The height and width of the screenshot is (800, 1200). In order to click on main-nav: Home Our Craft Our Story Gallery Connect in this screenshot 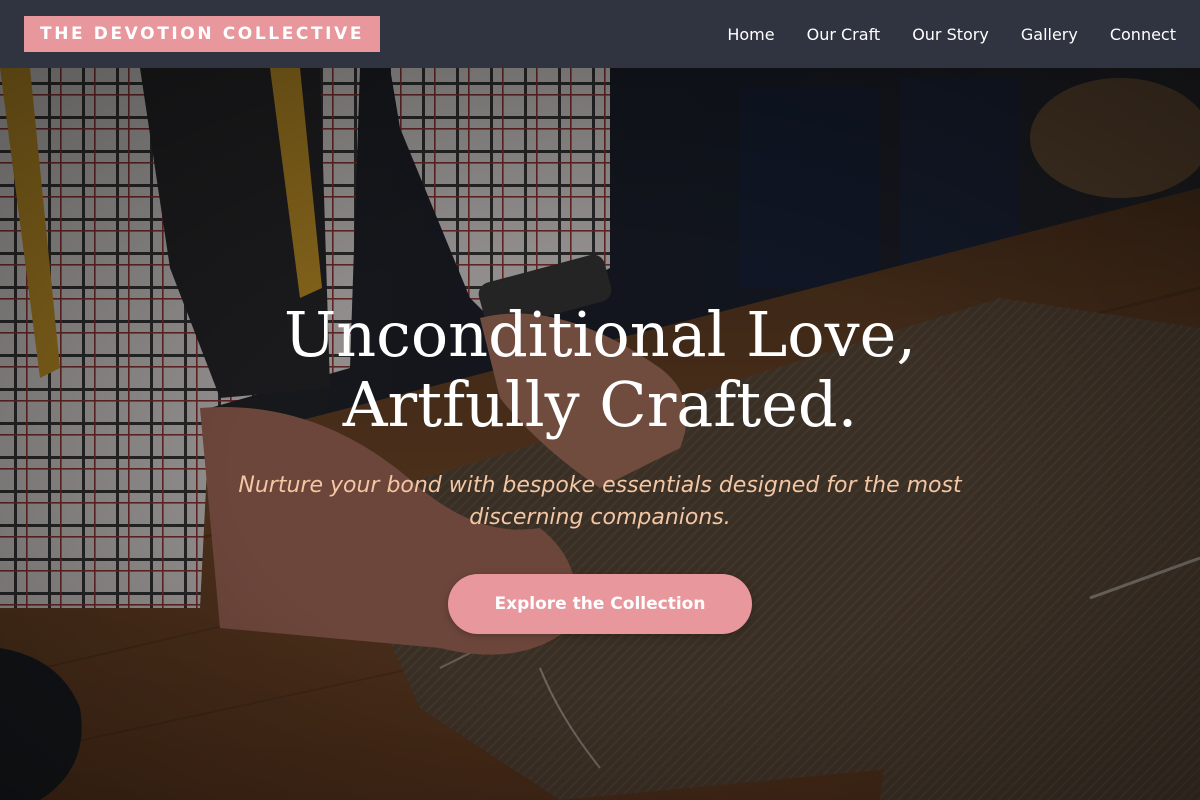, I will do `click(951, 34)`.